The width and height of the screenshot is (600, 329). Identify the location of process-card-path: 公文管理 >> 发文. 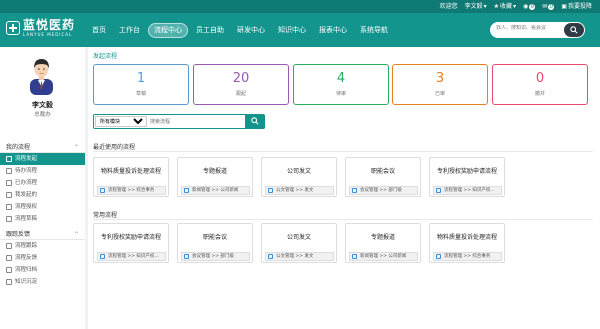
(299, 190).